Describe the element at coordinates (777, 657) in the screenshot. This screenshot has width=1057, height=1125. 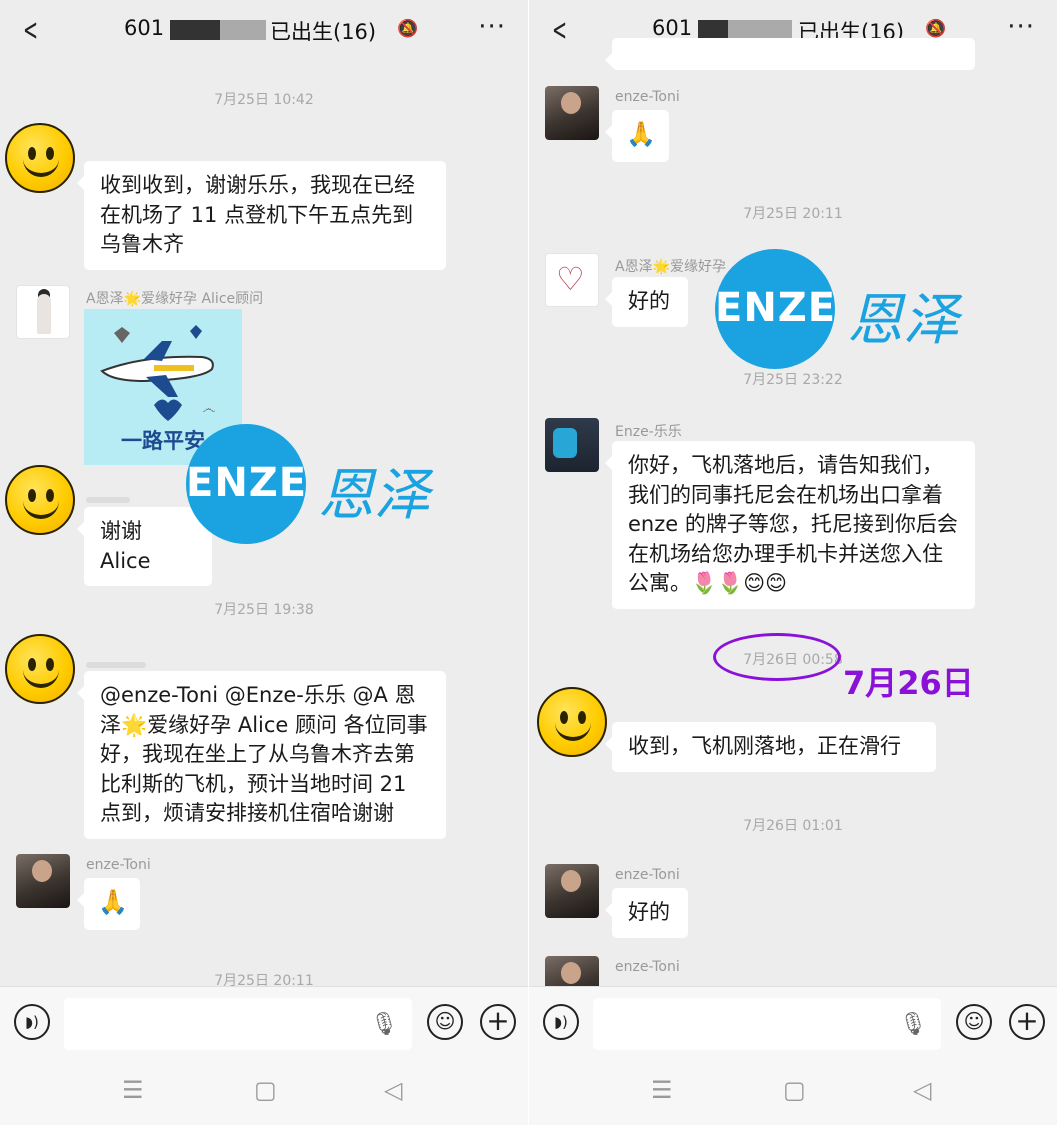
I see `highlight-ellipse` at that location.